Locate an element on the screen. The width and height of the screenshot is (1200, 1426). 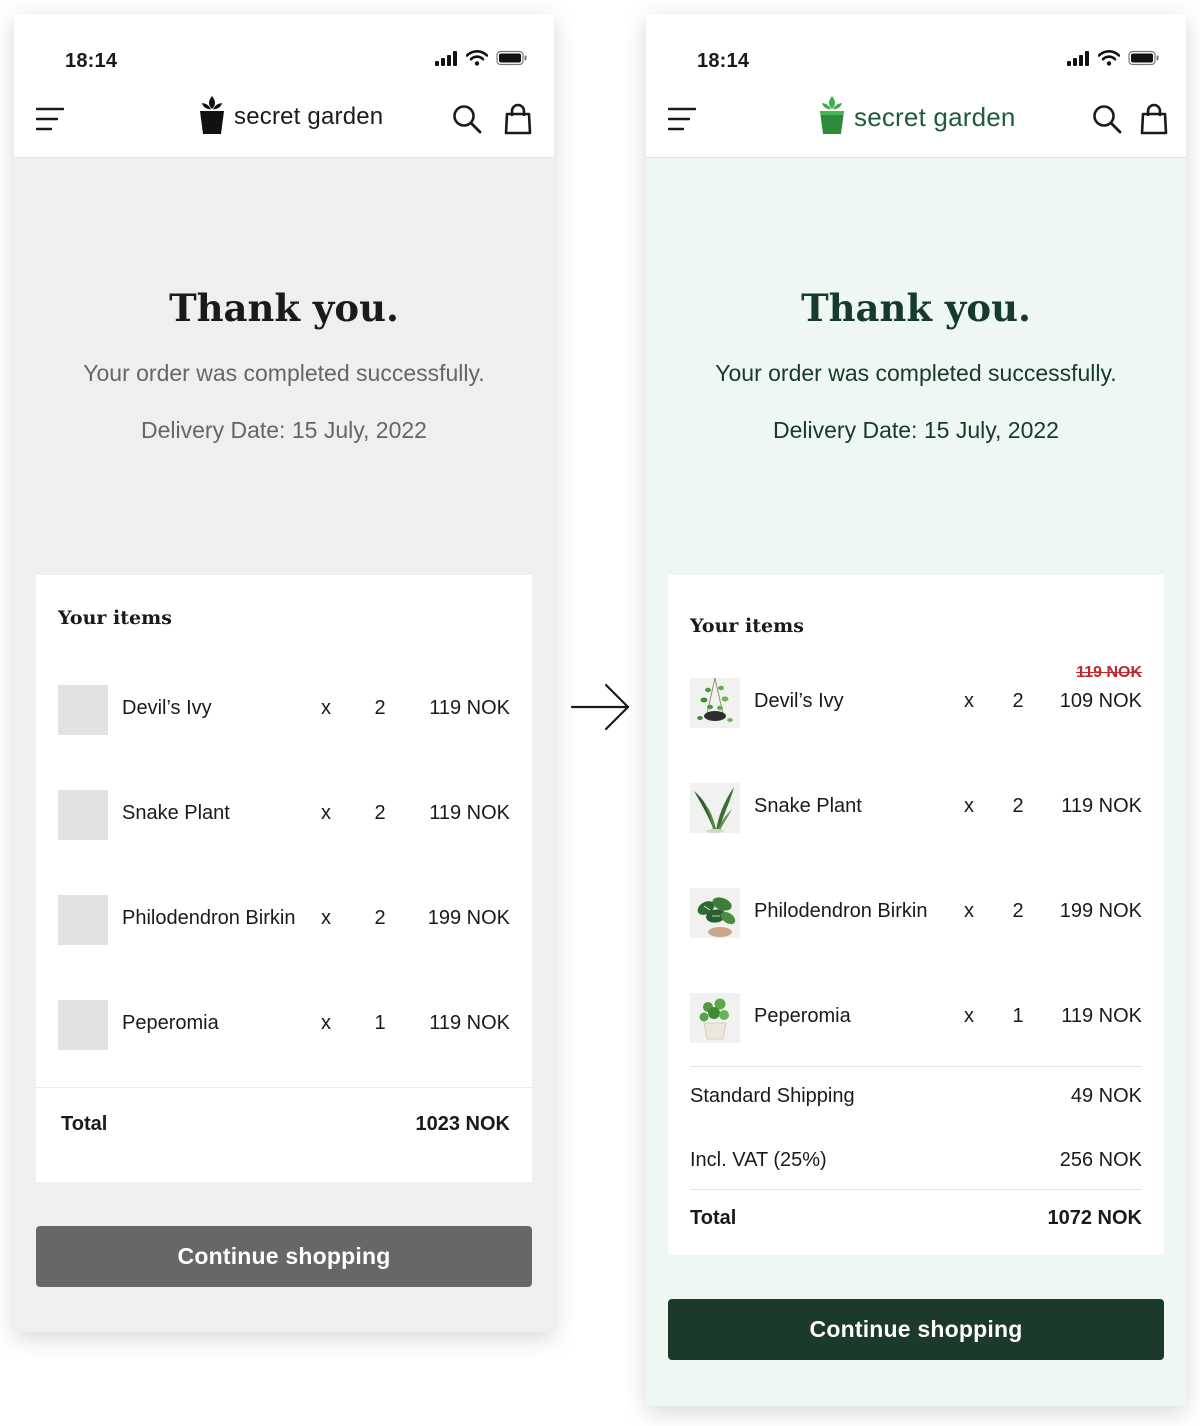
total-value: 1023 NOK is located at coordinates (463, 1124).